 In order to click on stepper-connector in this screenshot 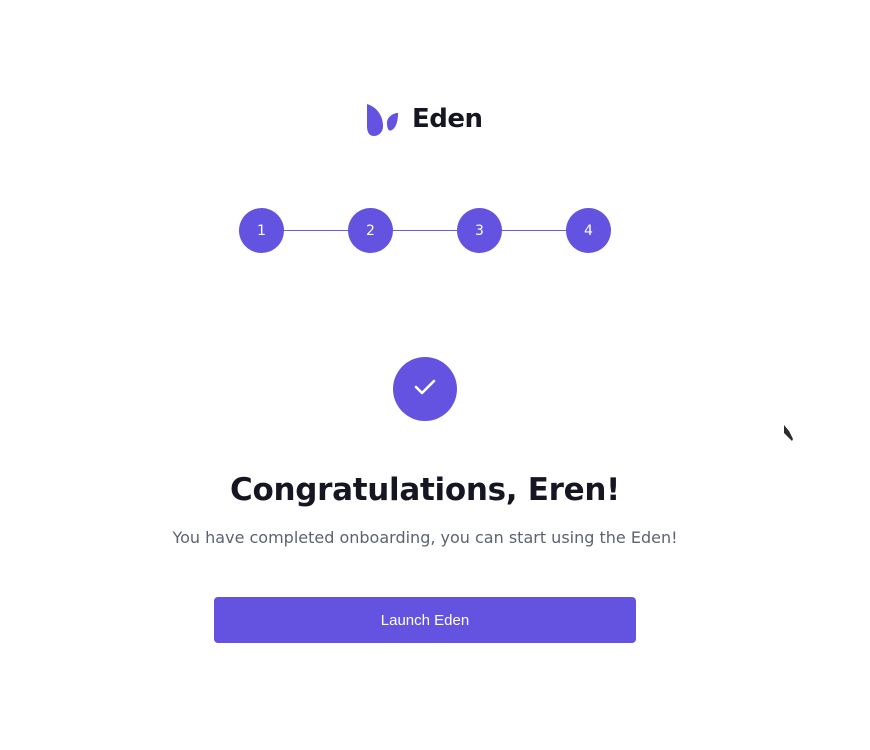, I will do `click(425, 230)`.